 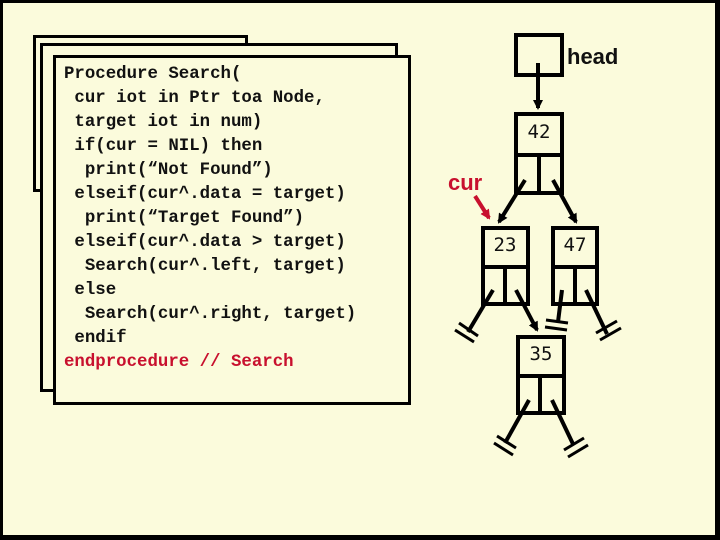 I want to click on root-right-arrow, so click(x=564, y=201).